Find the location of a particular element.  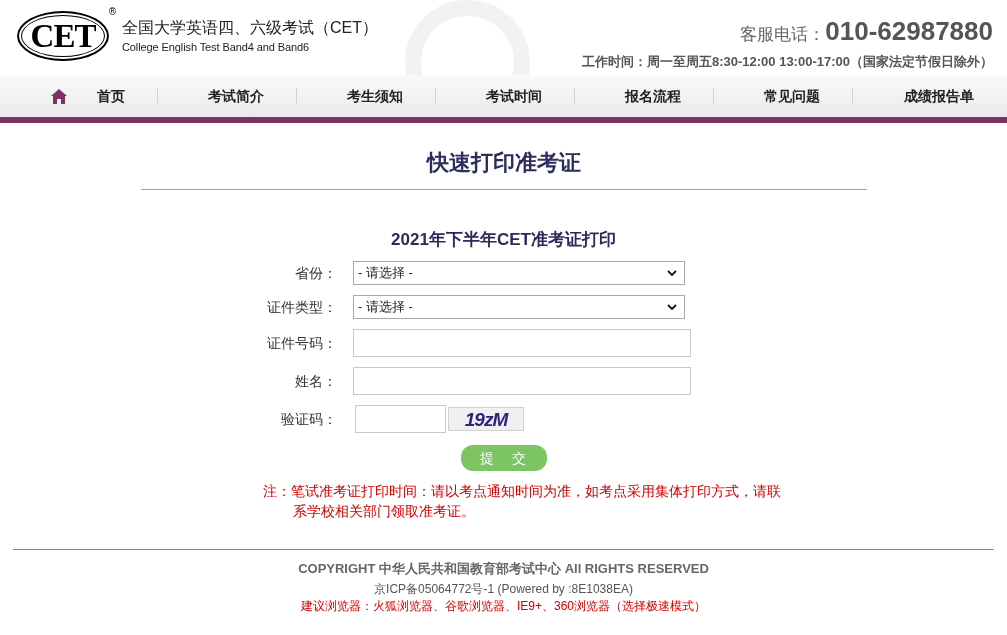

nav-link: 考试简介 is located at coordinates (236, 96).